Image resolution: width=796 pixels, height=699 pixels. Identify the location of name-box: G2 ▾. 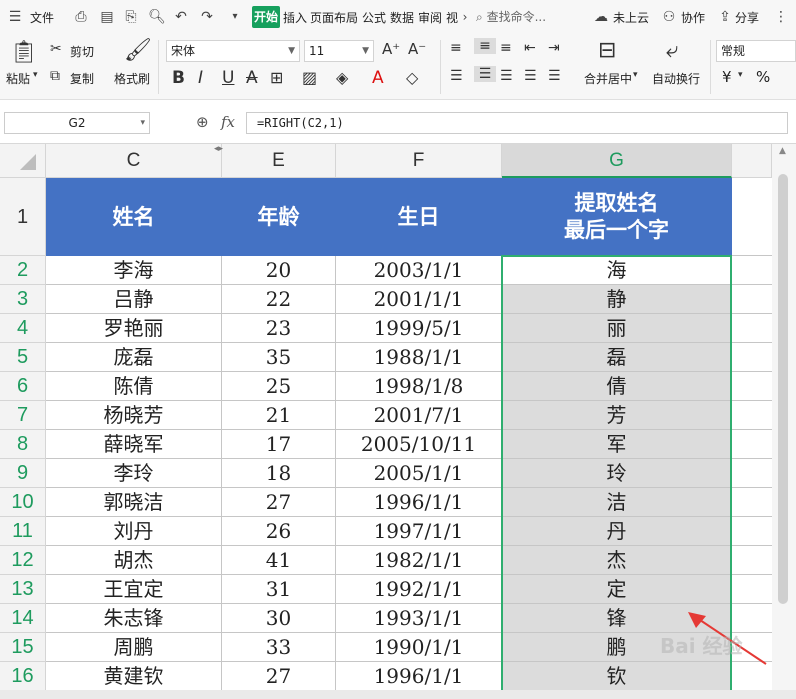
(77, 123).